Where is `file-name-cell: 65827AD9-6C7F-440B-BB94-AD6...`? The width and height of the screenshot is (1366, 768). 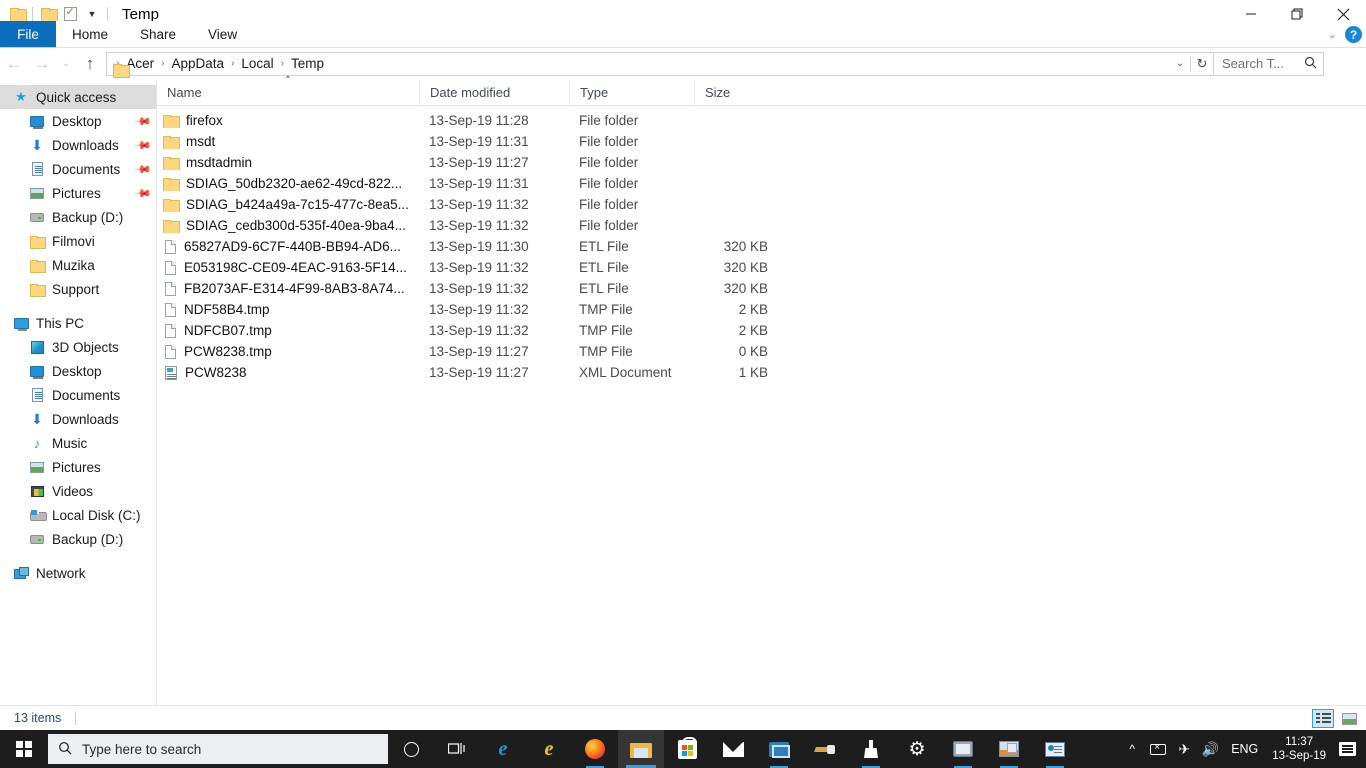
file-name-cell: 65827AD9-6C7F-440B-BB94-AD6... is located at coordinates (288, 246).